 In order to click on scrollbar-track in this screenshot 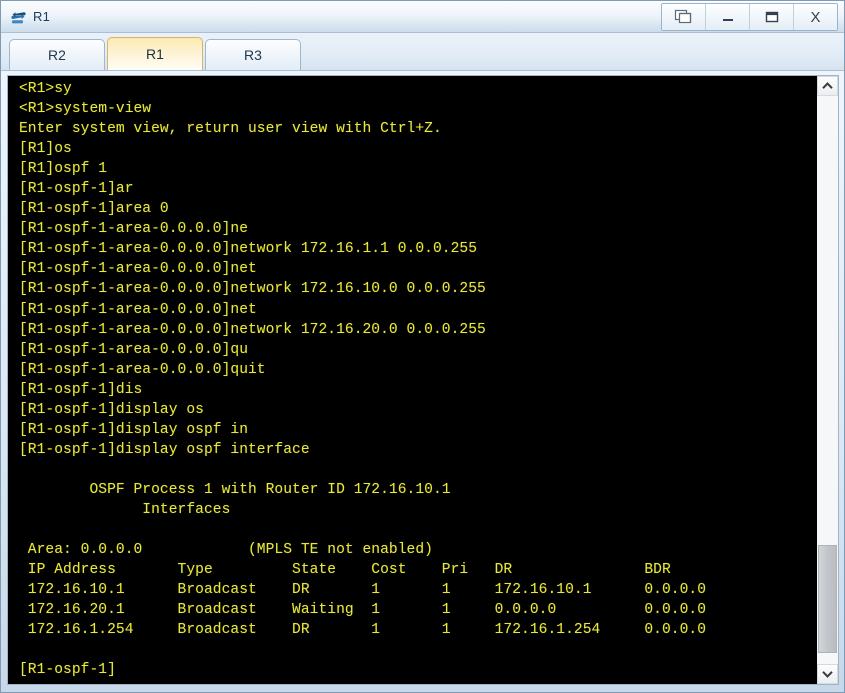, I will do `click(827, 380)`.